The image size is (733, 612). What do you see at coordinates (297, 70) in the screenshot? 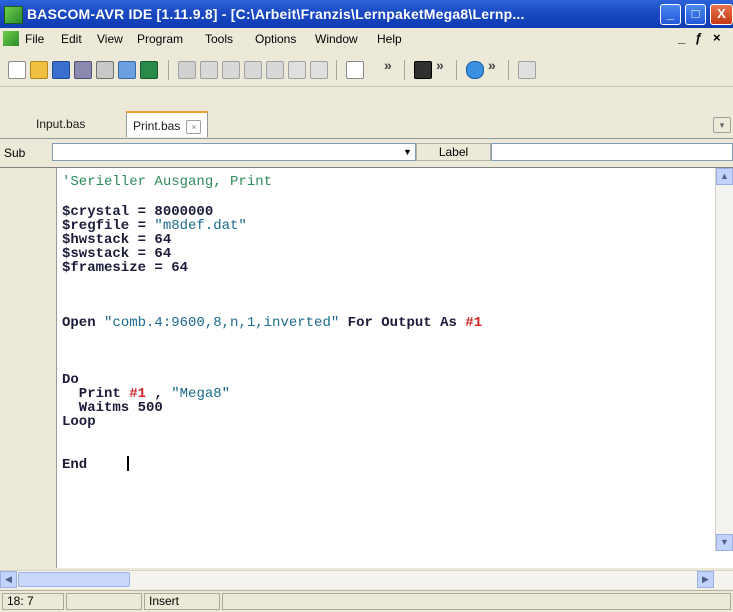
I see `find-icon` at bounding box center [297, 70].